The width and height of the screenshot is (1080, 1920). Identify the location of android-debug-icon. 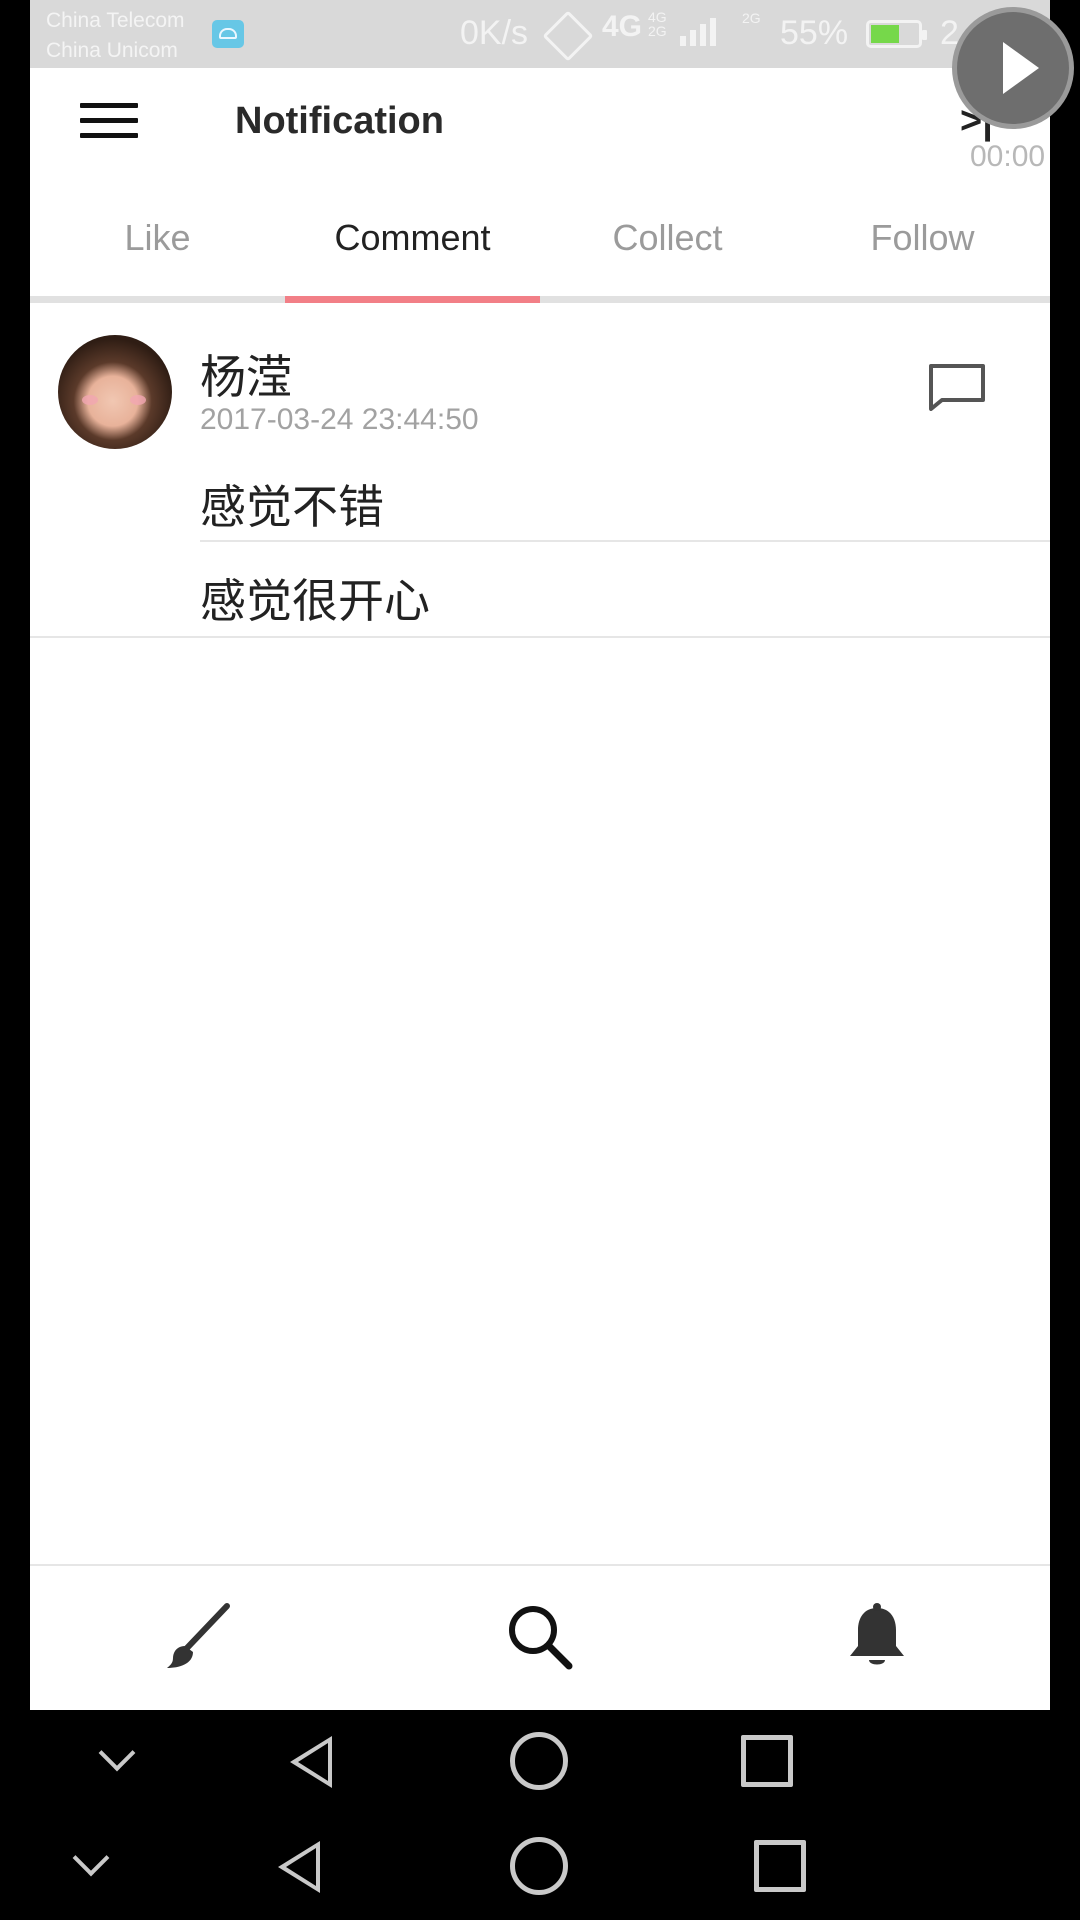
(228, 34).